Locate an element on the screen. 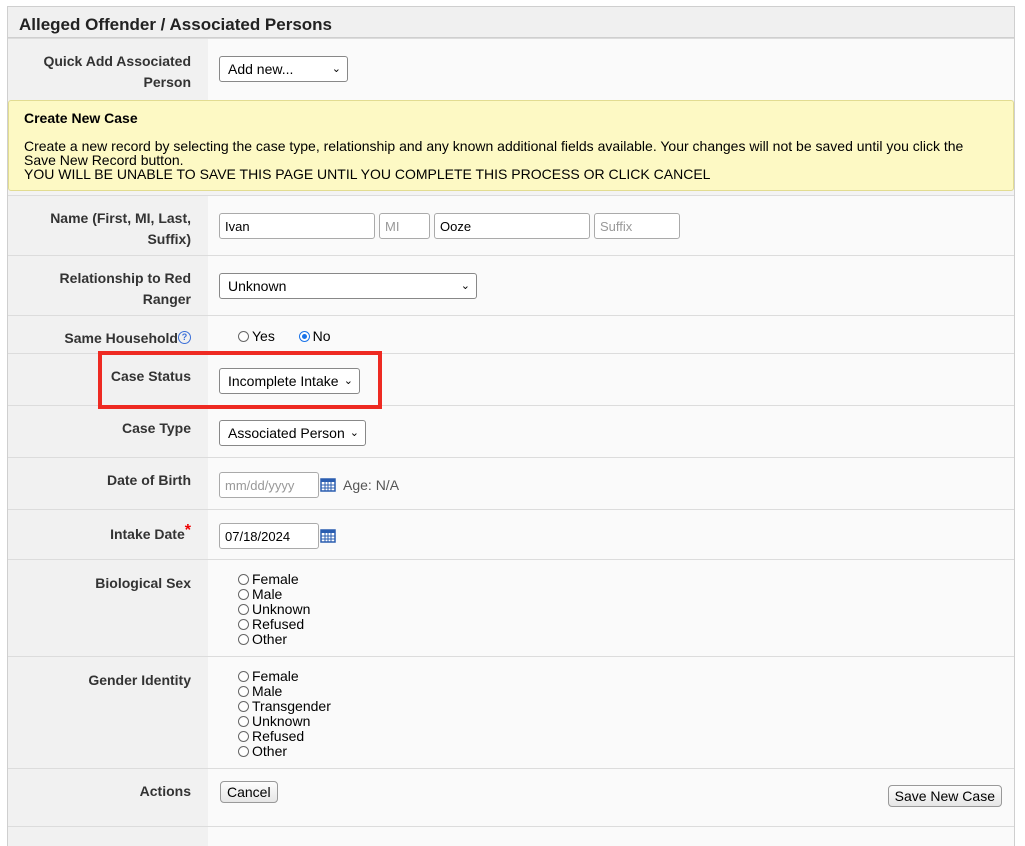 The height and width of the screenshot is (846, 1025). relationship-label: Relationship to Red Ranger is located at coordinates (108, 285).